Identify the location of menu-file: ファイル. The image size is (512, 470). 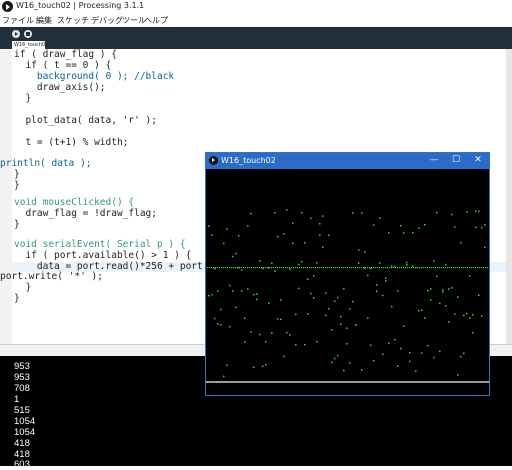
(18, 20).